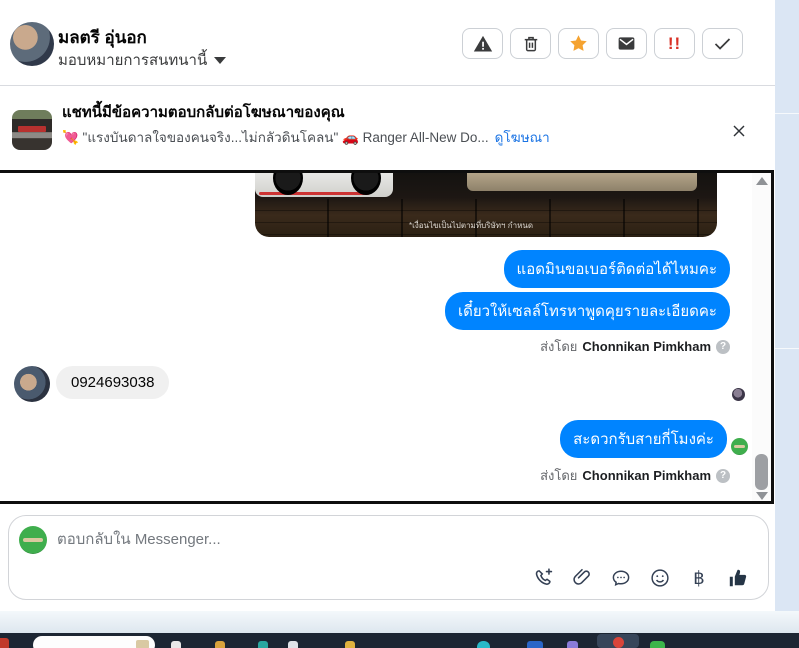  I want to click on envelope-icon, so click(626, 43).